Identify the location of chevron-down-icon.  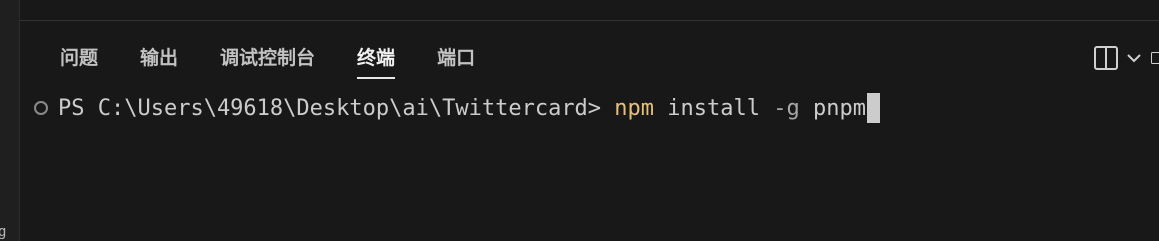
(1134, 58).